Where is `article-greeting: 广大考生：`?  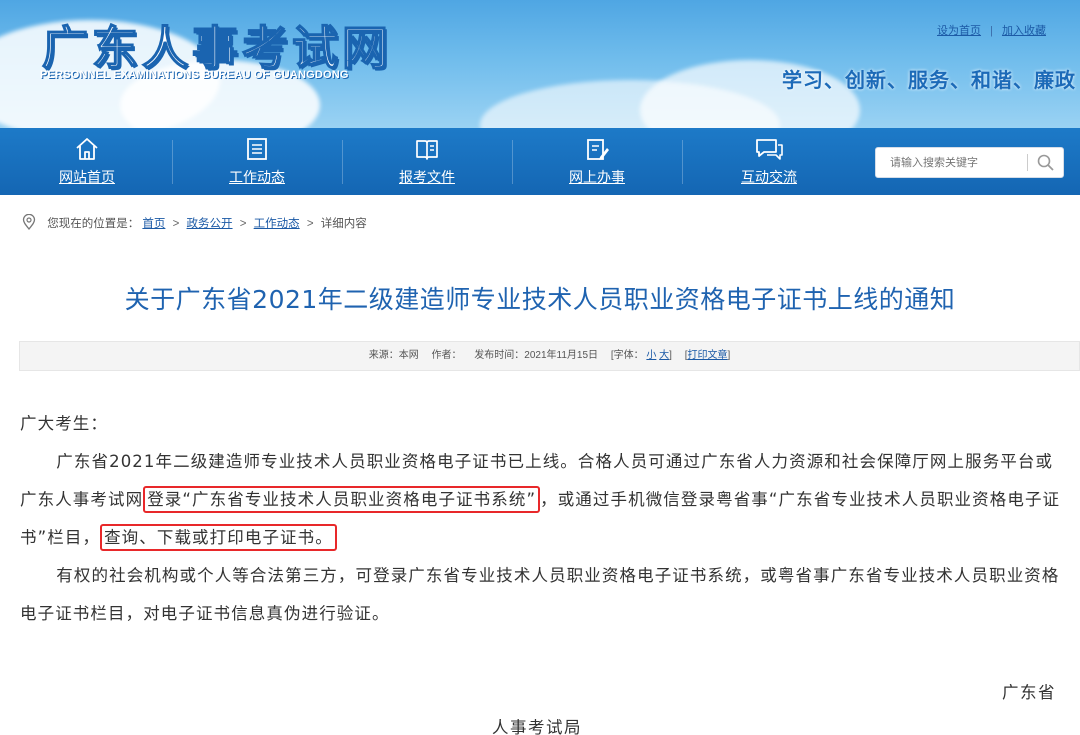 article-greeting: 广大考生： is located at coordinates (64, 423).